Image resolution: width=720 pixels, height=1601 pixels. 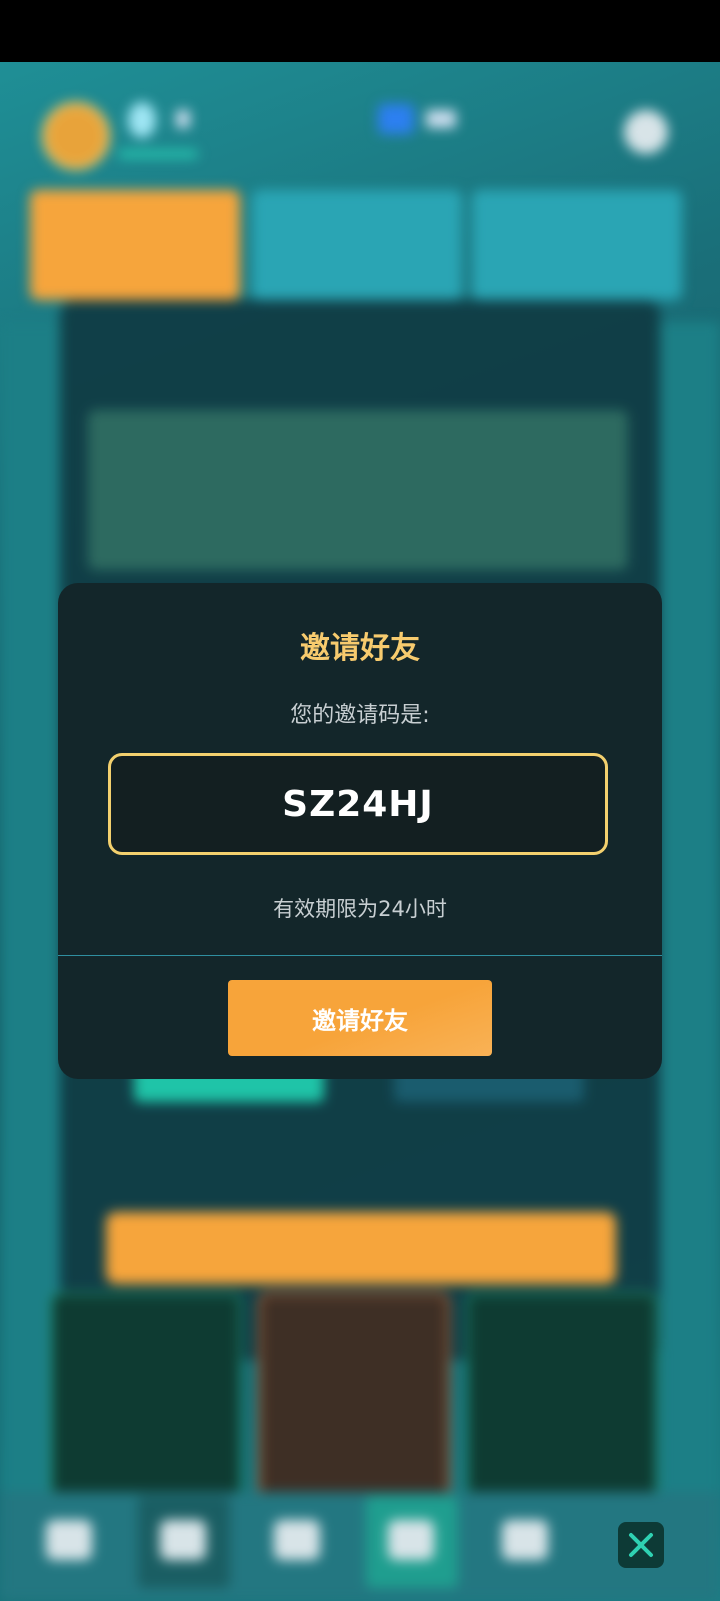 I want to click on bottom-nav, so click(x=360, y=1546).